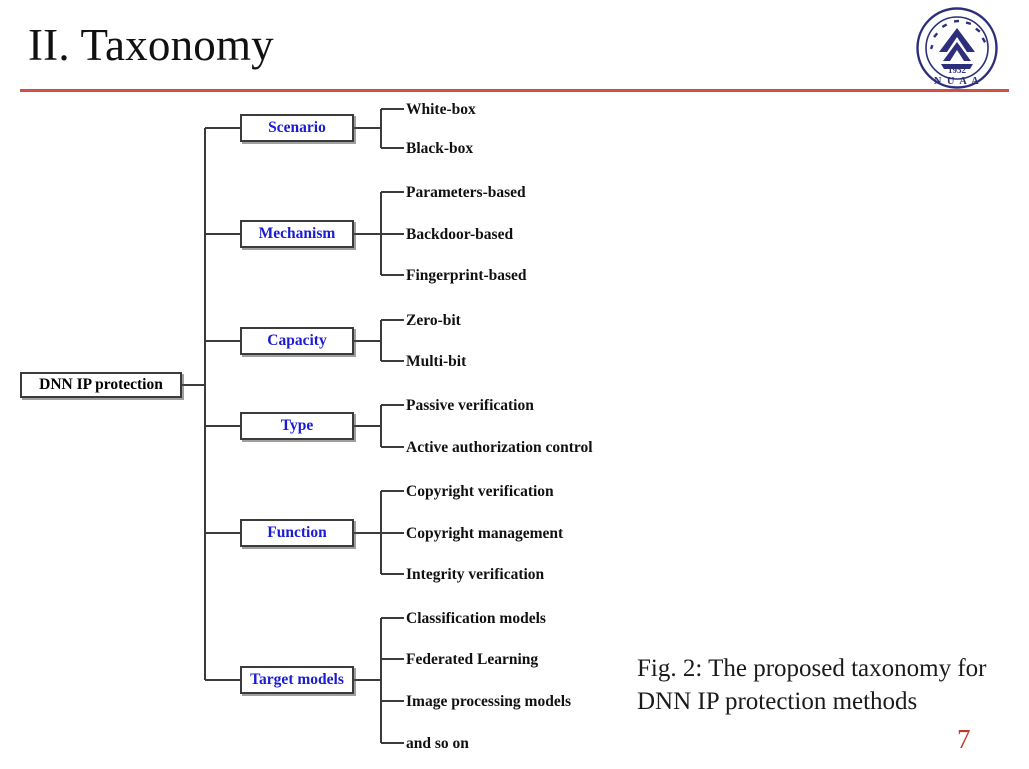 This screenshot has height=769, width=1029. I want to click on node-category-function: Function, so click(297, 533).